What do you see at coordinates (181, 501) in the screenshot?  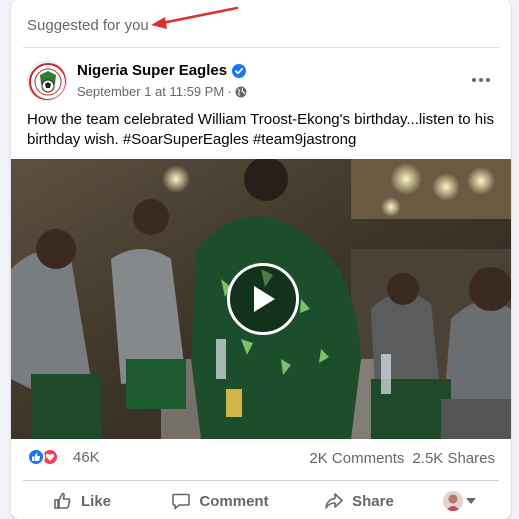 I see `comment-bubble-icon` at bounding box center [181, 501].